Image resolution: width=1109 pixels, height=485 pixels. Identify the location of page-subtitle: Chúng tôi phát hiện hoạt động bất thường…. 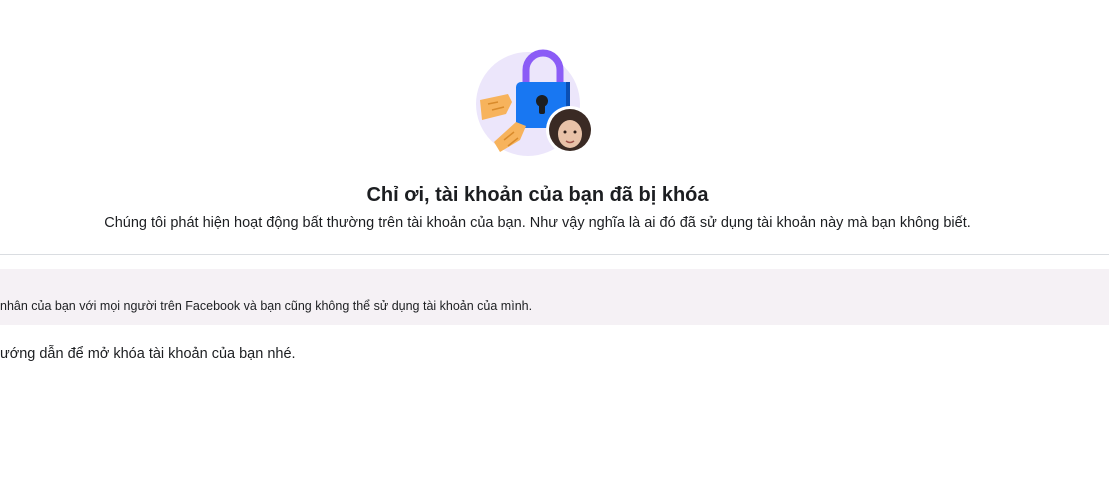
(537, 223).